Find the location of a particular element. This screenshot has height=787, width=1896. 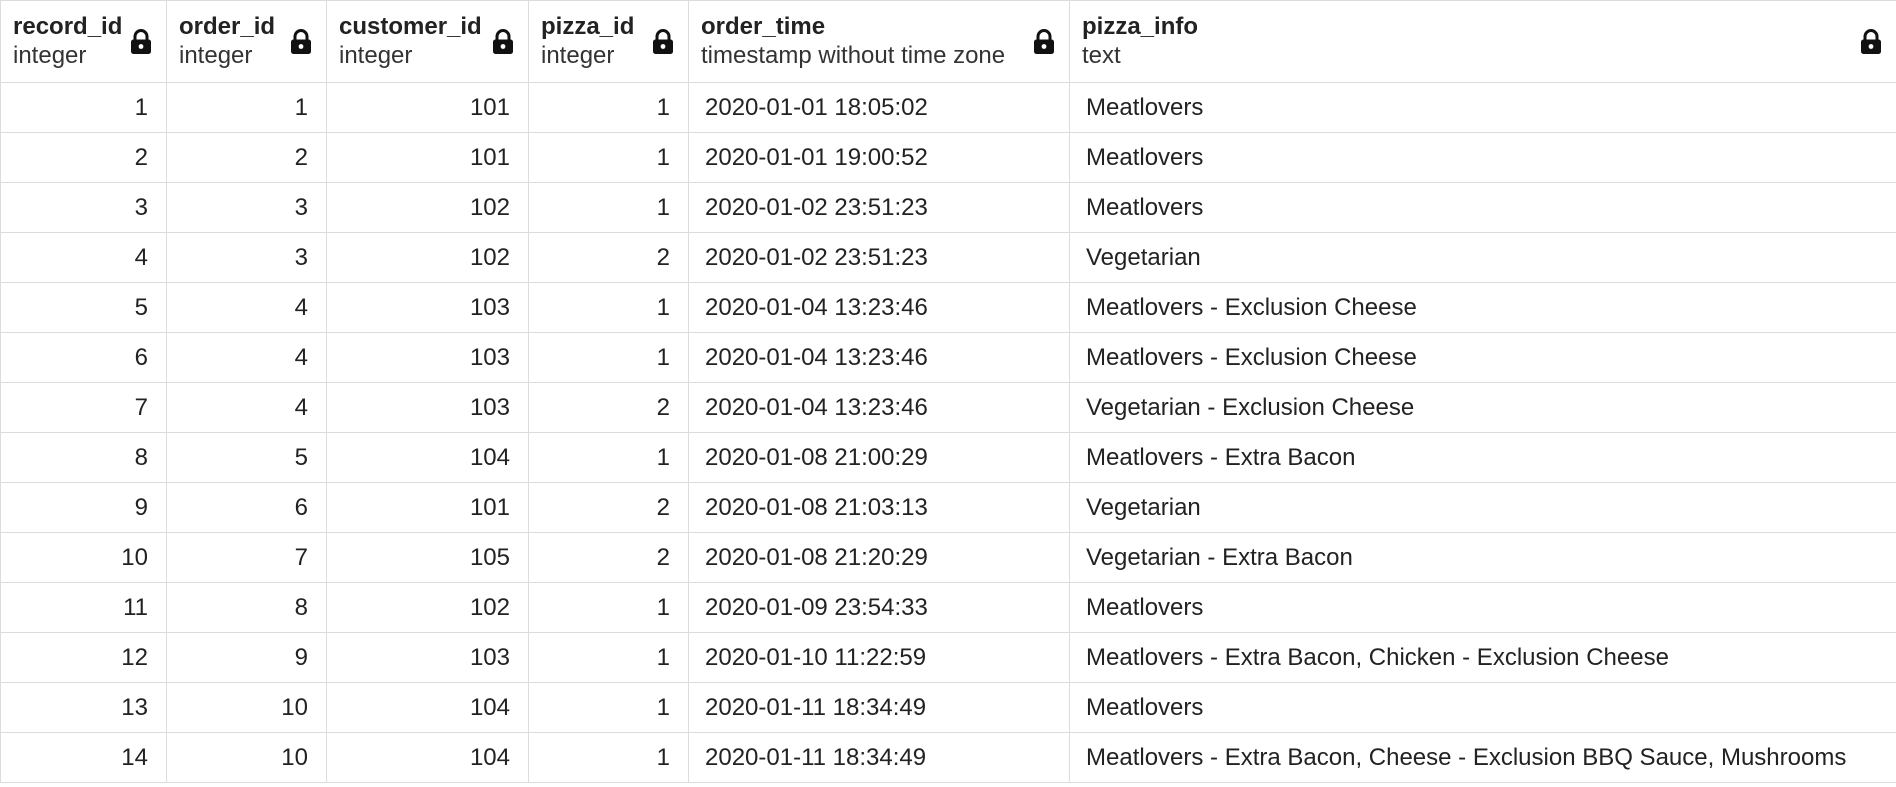

cell-order-id: 2 is located at coordinates (246, 157).